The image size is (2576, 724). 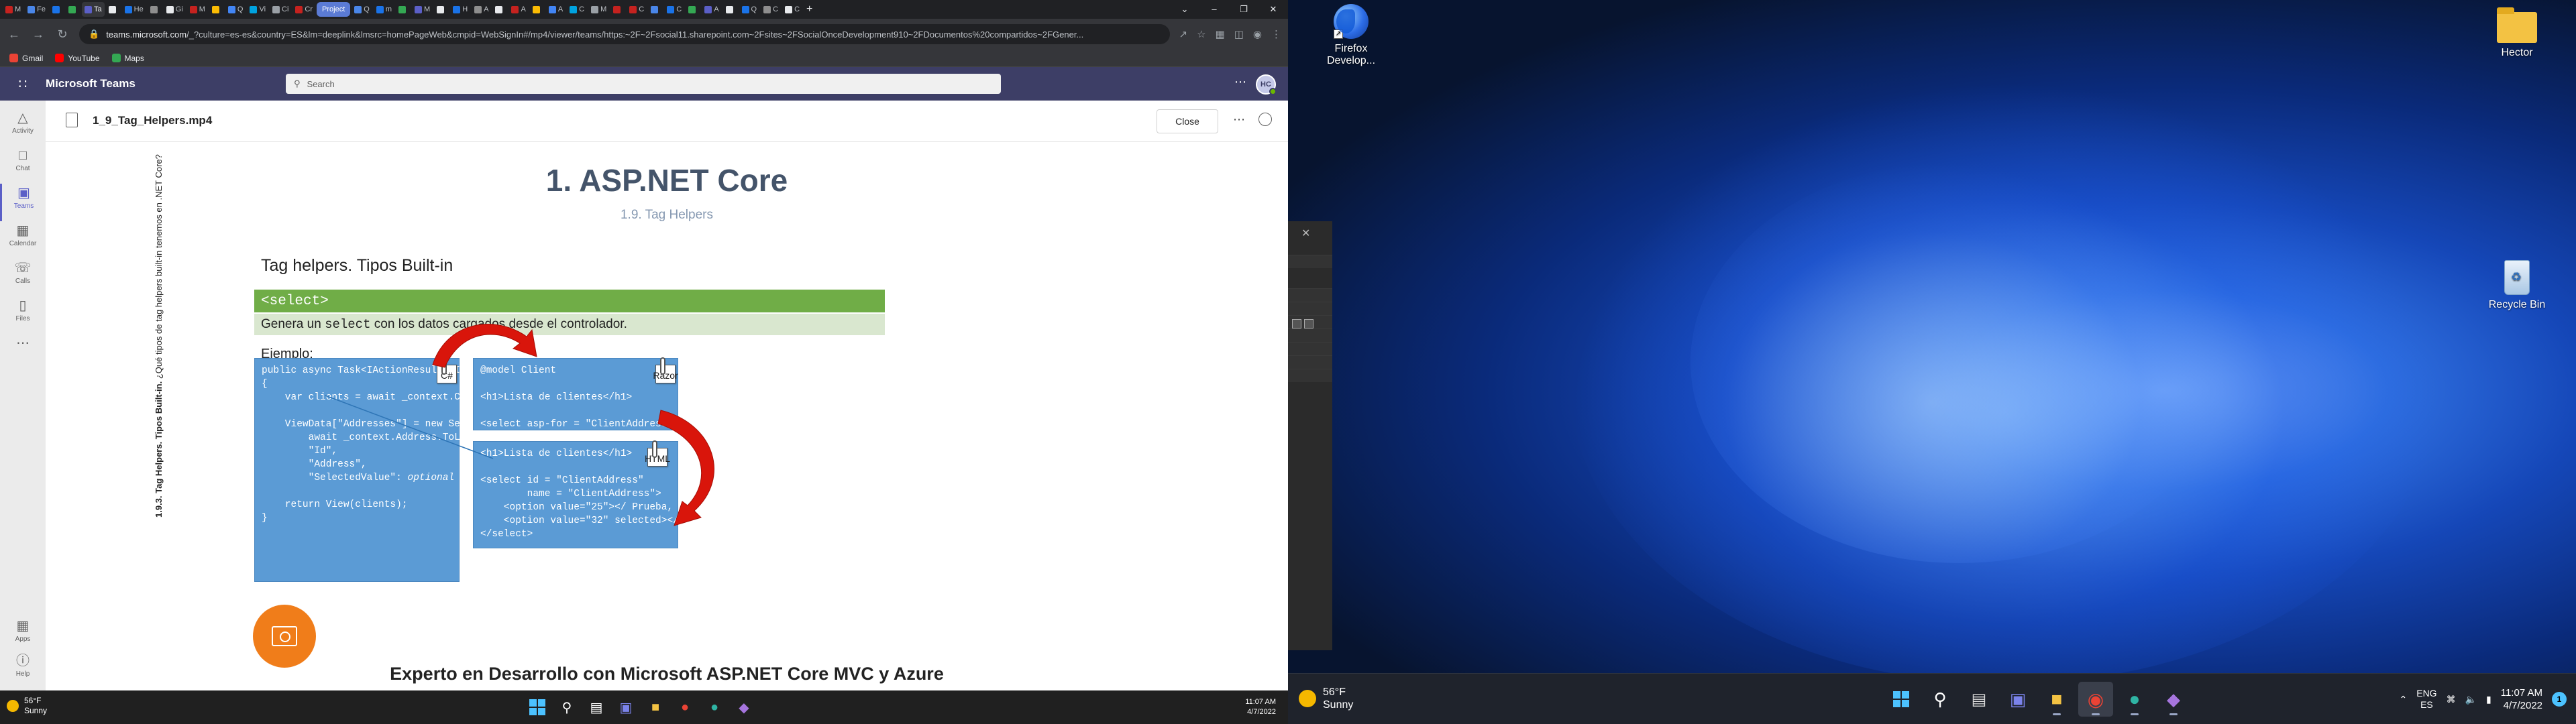 I want to click on user-folder-icon: Hector, so click(x=2517, y=32).